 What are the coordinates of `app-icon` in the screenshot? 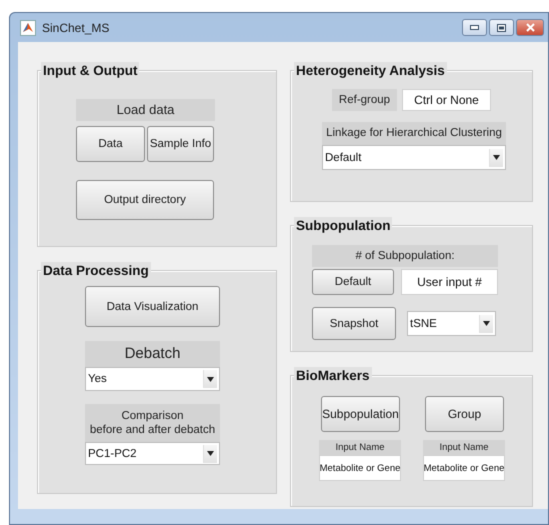 It's located at (28, 28).